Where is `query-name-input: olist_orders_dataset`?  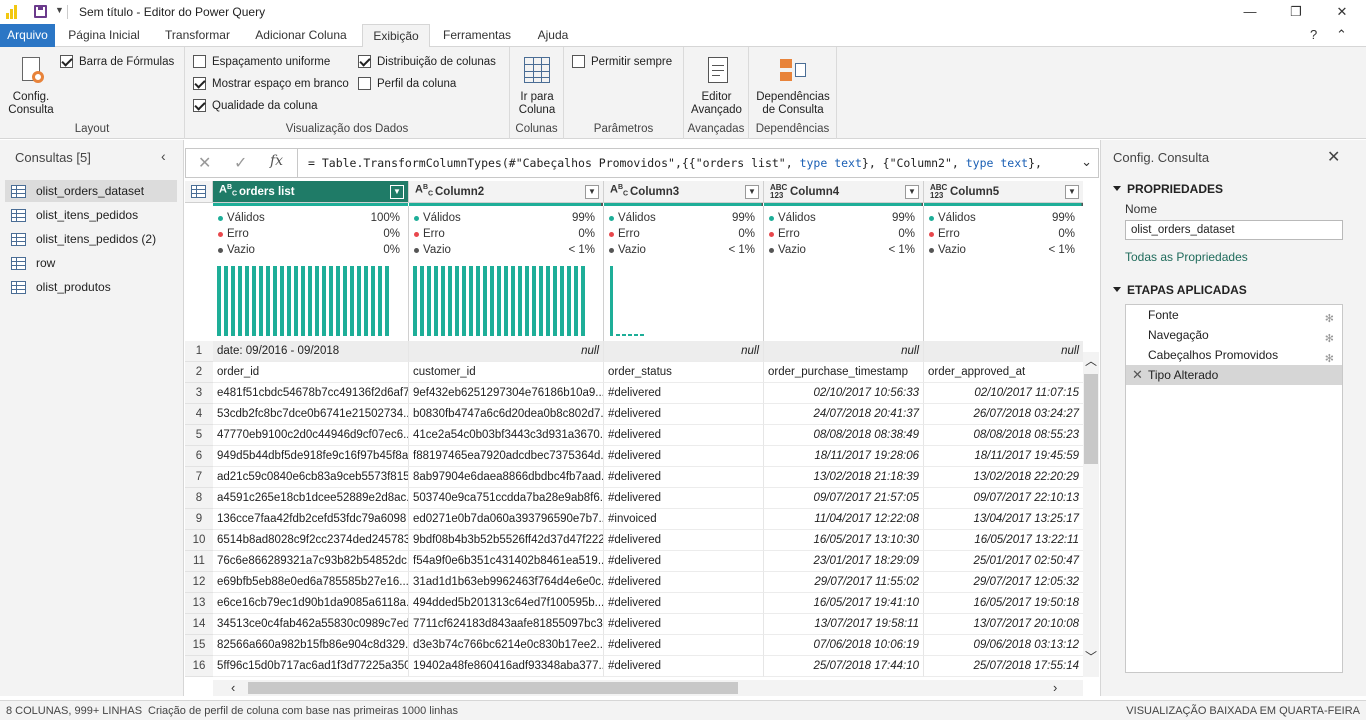
query-name-input: olist_orders_dataset is located at coordinates (1234, 230).